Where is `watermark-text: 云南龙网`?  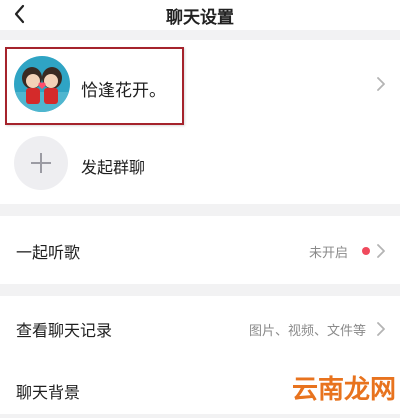
watermark-text: 云南龙网 is located at coordinates (344, 390).